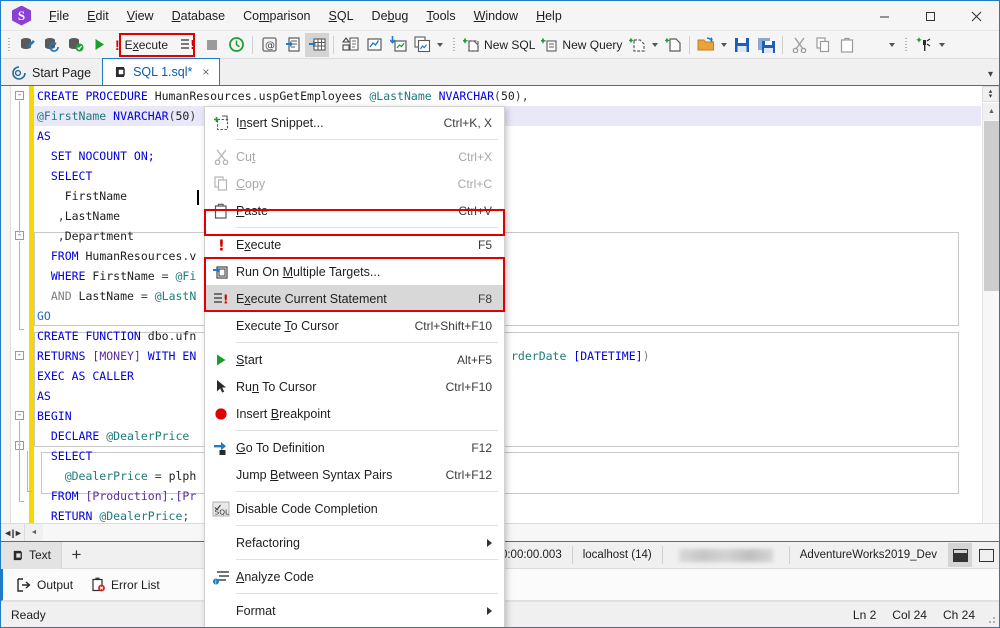  What do you see at coordinates (354, 413) in the screenshot?
I see `menu-item-insert-breakpoint: Insert Breakpoint` at bounding box center [354, 413].